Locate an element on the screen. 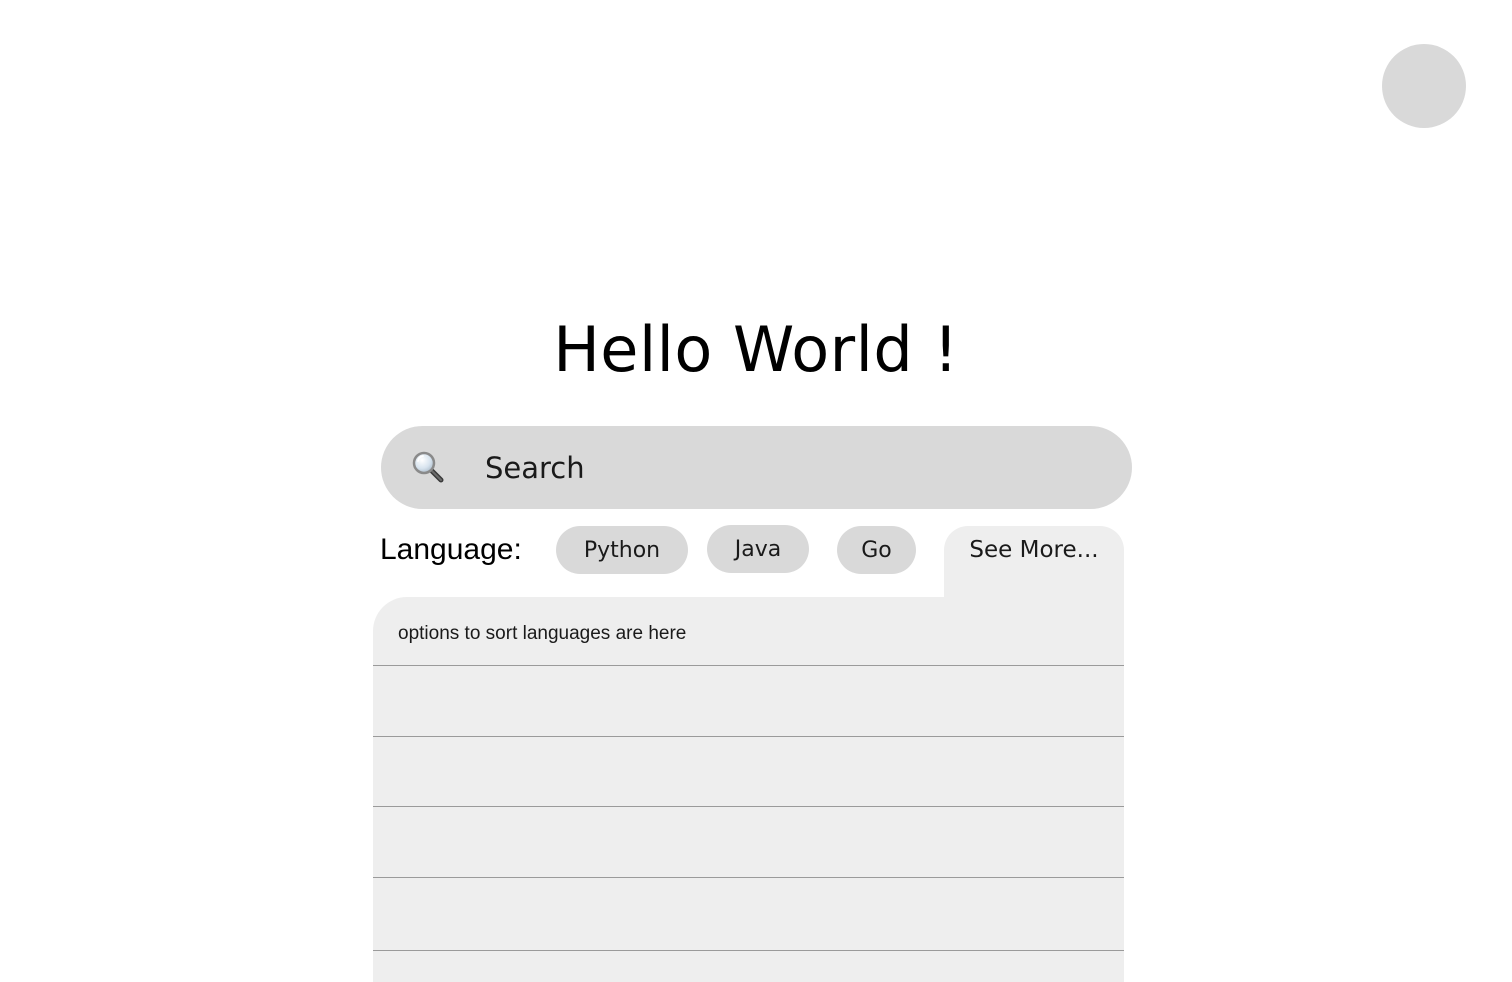 This screenshot has width=1512, height=982. search-input is located at coordinates (795, 468).